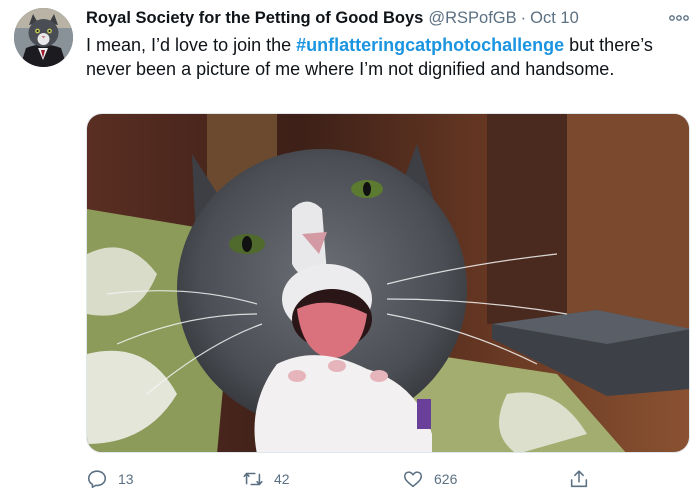 The image size is (700, 499). What do you see at coordinates (110, 479) in the screenshot?
I see `reply-button: 13` at bounding box center [110, 479].